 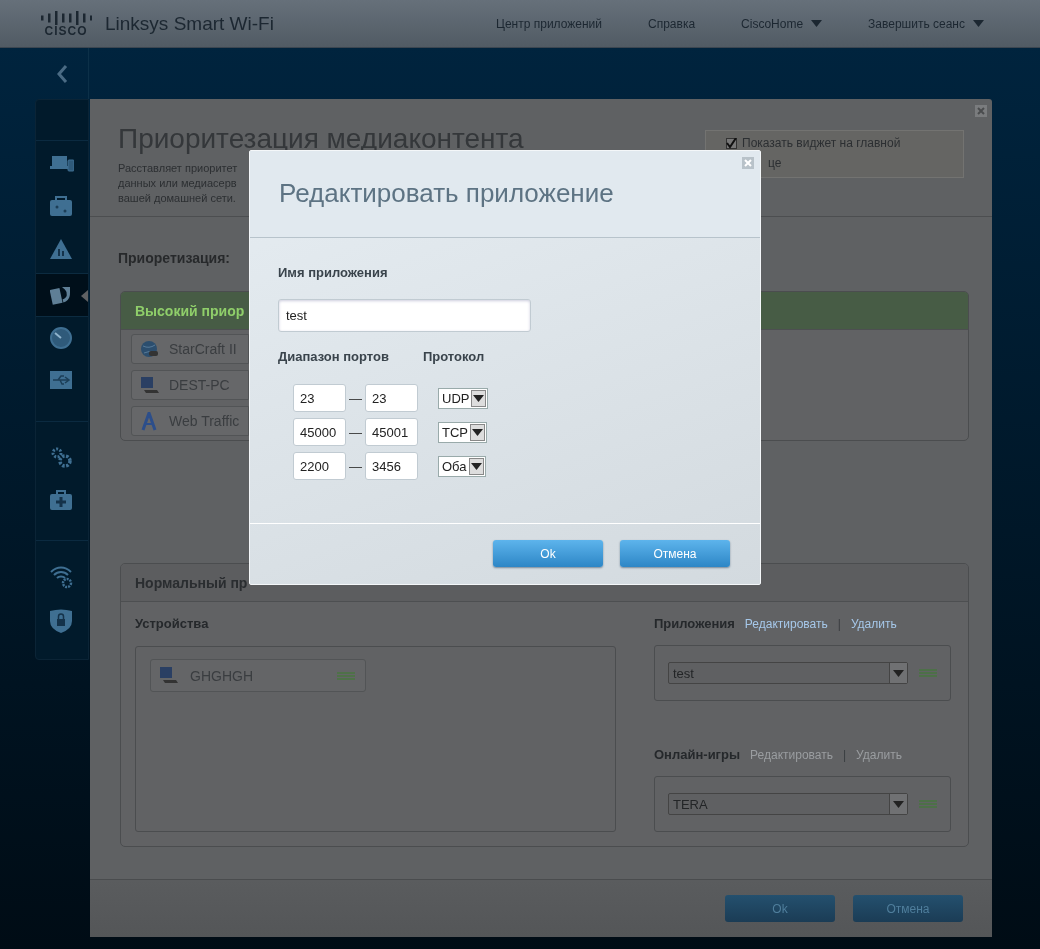 What do you see at coordinates (694, 623) in the screenshot?
I see `section-label: Приложения` at bounding box center [694, 623].